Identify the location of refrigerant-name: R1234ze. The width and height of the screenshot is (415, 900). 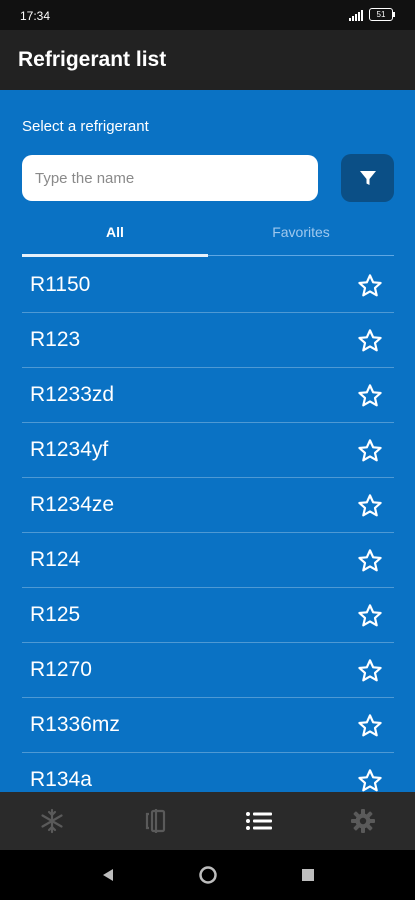
(72, 504).